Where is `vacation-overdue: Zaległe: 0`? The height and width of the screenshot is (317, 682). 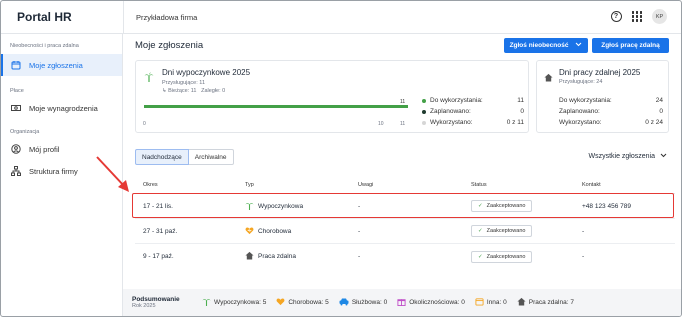
vacation-overdue: Zaległe: 0 is located at coordinates (213, 91).